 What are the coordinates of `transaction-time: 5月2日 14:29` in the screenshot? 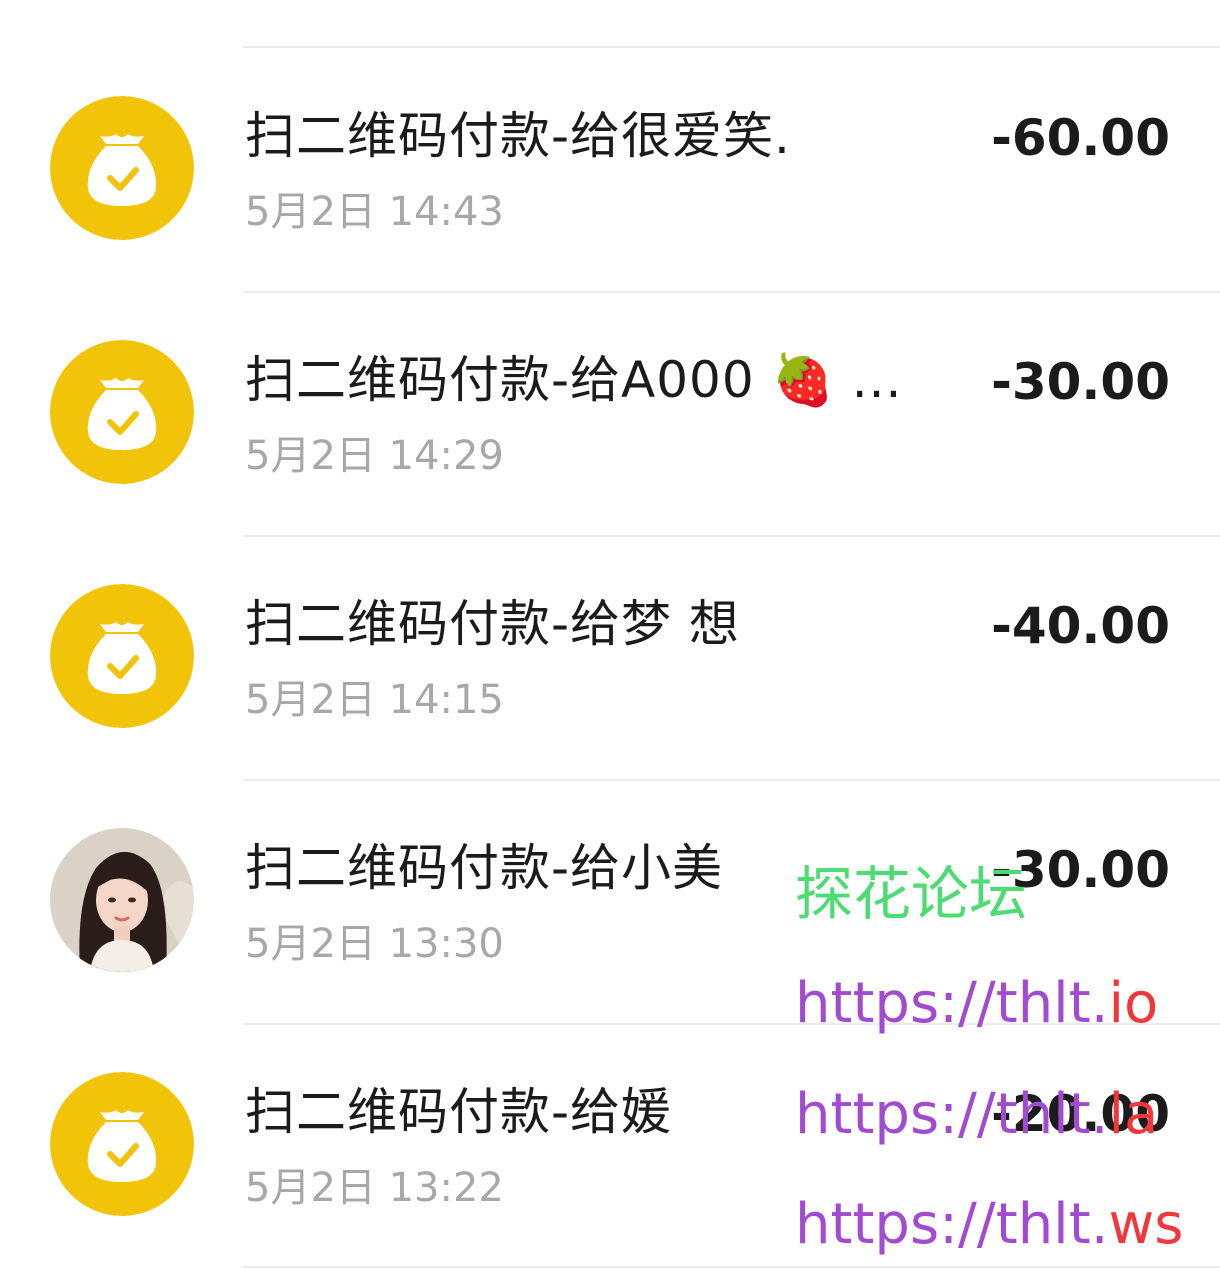 It's located at (374, 456).